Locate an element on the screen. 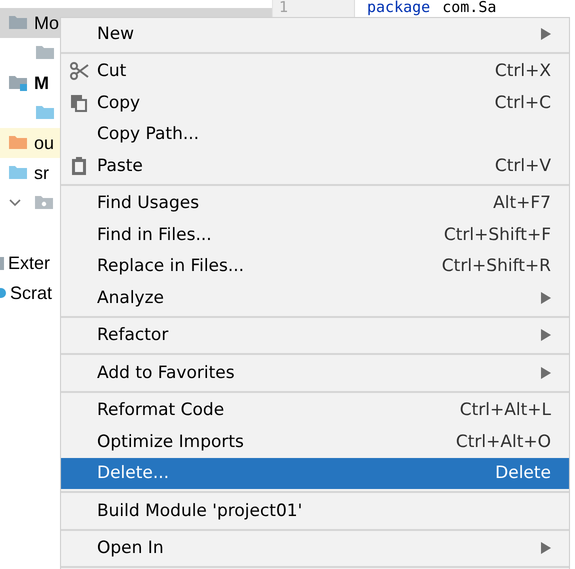 This screenshot has width=575, height=569. tree-item-label: ou is located at coordinates (44, 143).